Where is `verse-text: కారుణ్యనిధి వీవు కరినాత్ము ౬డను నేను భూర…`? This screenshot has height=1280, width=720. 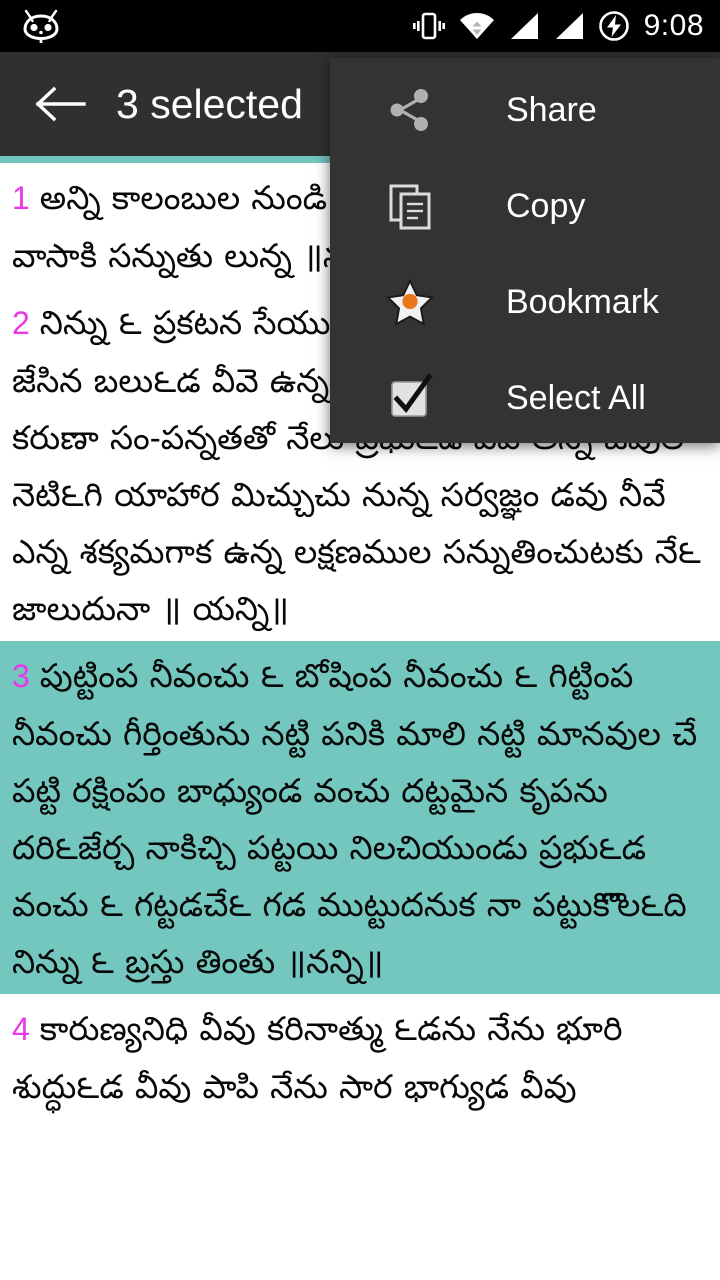 verse-text: కారుణ్యనిధి వీవు కరినాత్ము ౬డను నేను భూర… is located at coordinates (317, 1057).